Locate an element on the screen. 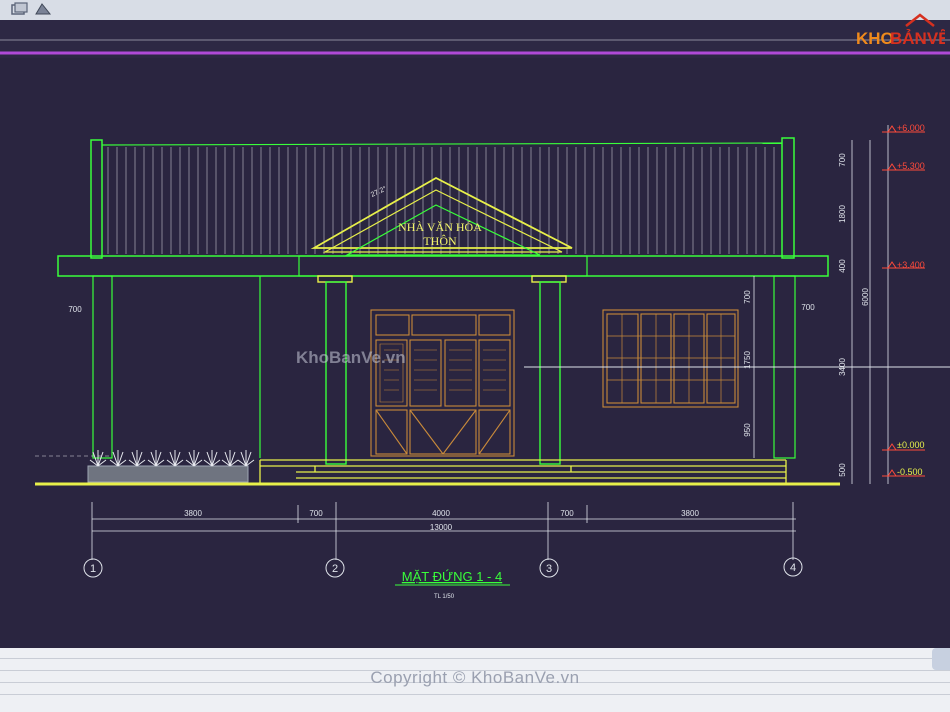 The width and height of the screenshot is (950, 712). center-watermark: KhoBanVe.vn is located at coordinates (351, 357).